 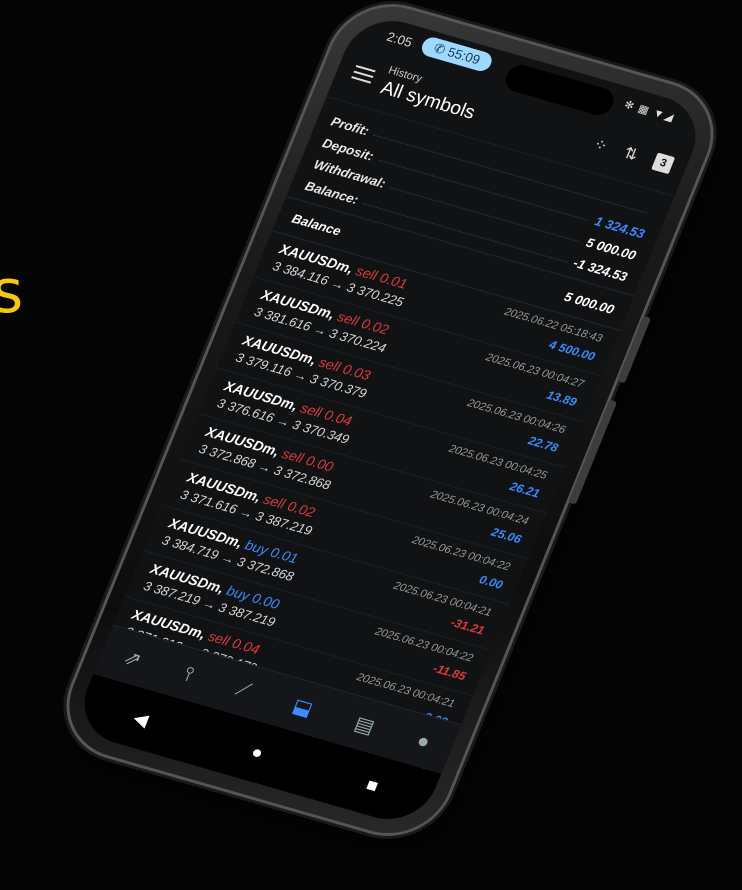 I want to click on deal-profit: 22.78, so click(x=543, y=444).